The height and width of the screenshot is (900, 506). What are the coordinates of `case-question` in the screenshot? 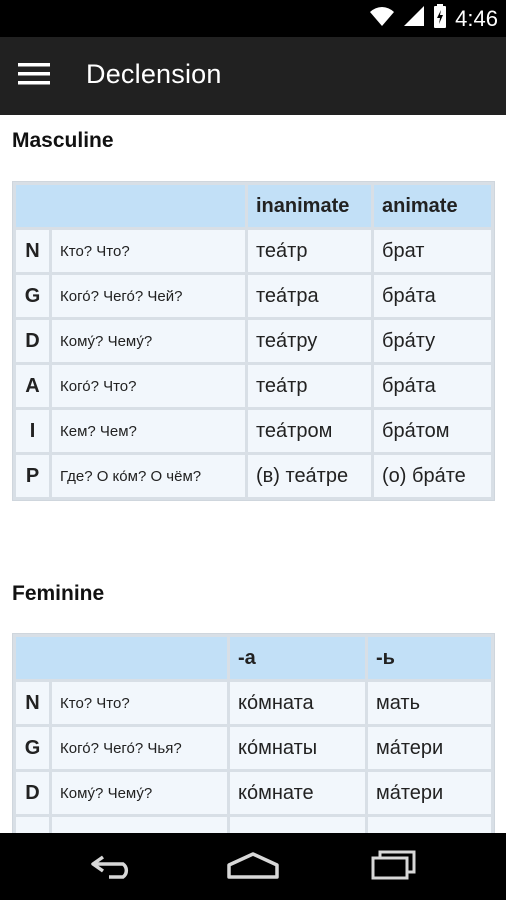 It's located at (139, 825).